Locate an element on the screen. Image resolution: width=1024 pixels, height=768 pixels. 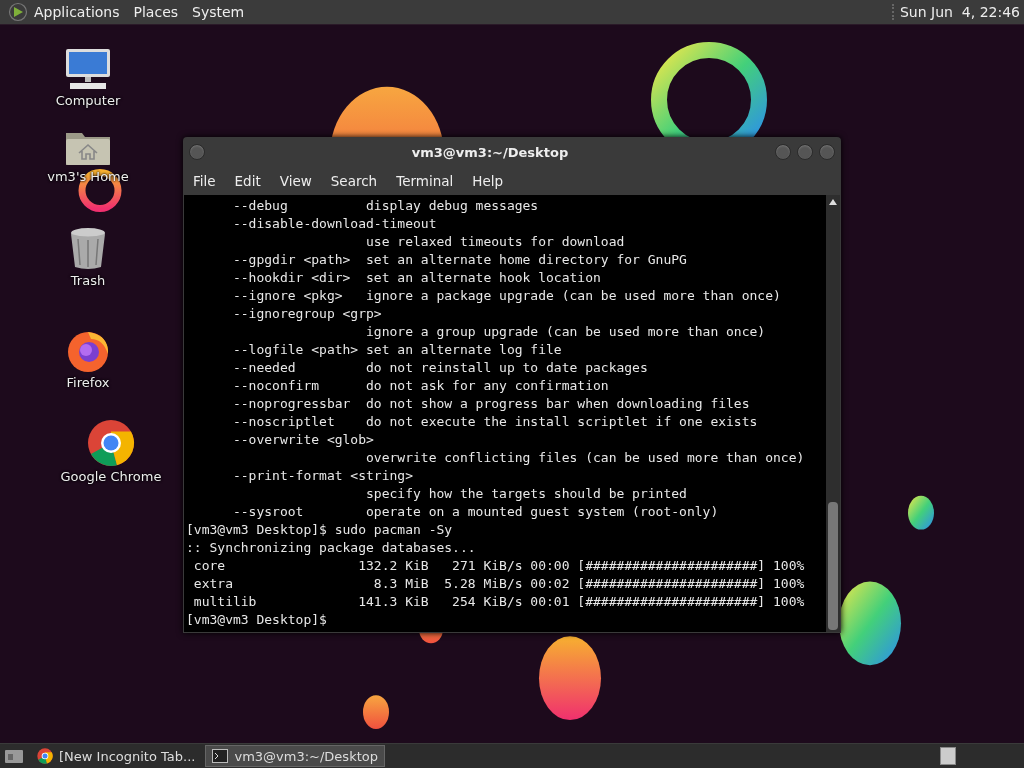
terminal-line: --needed do not reinstall up to date packages is located at coordinates (440, 368).